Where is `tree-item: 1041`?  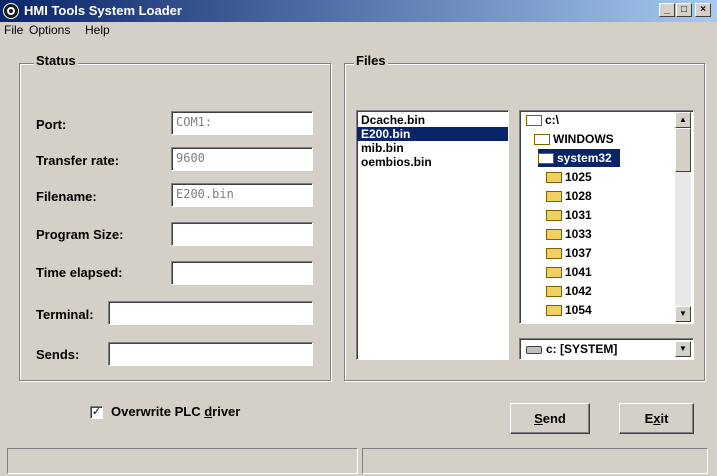 tree-item: 1041 is located at coordinates (569, 272).